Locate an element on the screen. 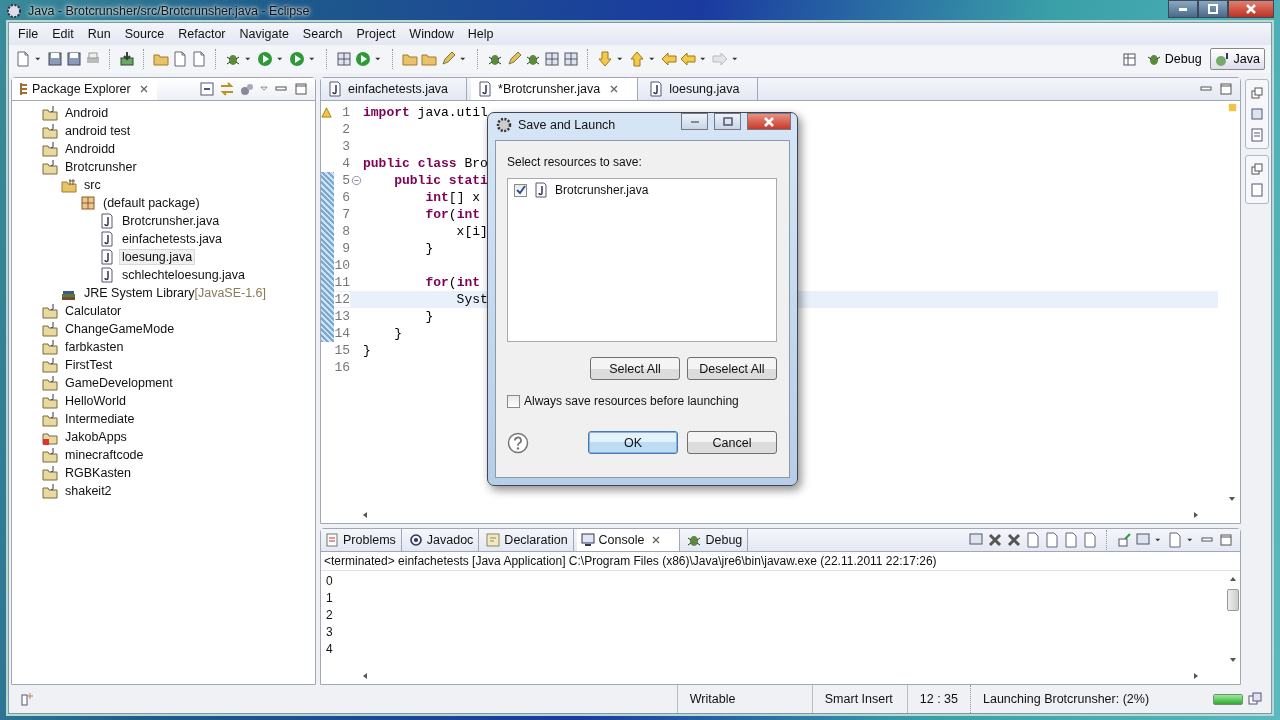 This screenshot has width=1280, height=720. menu-item: Navigate is located at coordinates (264, 34).